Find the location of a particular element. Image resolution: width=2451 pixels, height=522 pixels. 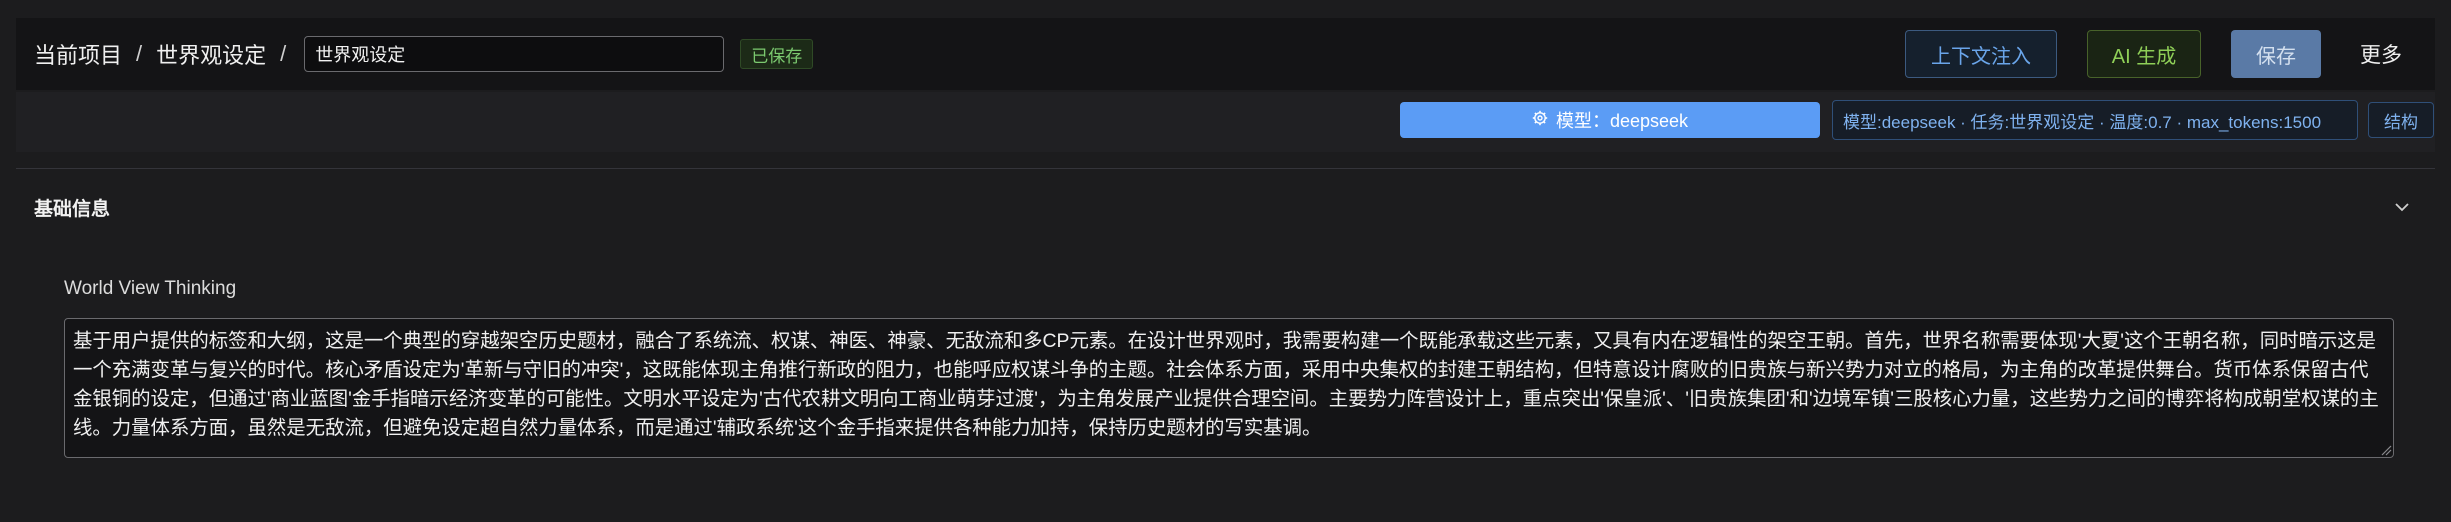

model-select-button: 模型：deepseek is located at coordinates (1610, 120).